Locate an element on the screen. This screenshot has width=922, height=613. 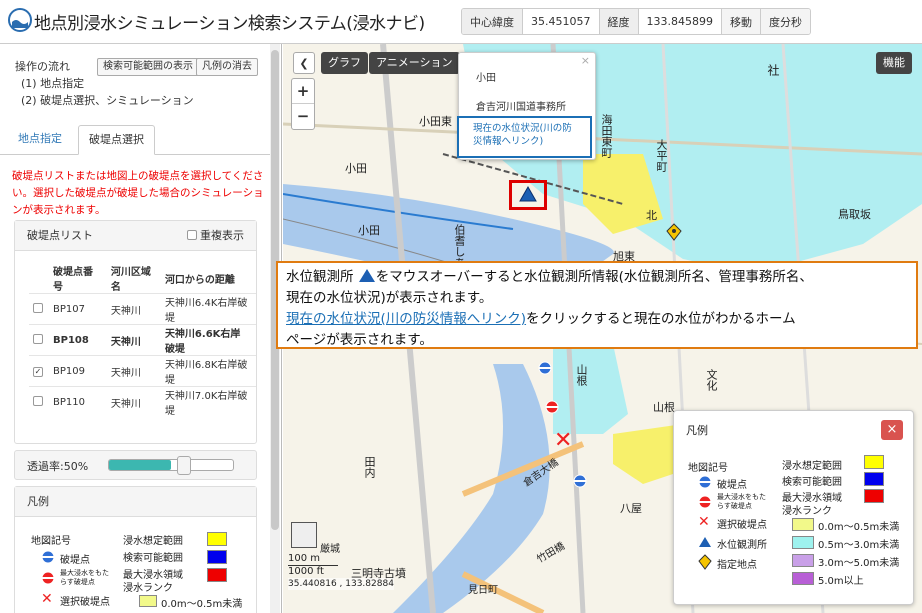
breach-distance: 天神川6.8K右岸破堤 is located at coordinates (208, 371).